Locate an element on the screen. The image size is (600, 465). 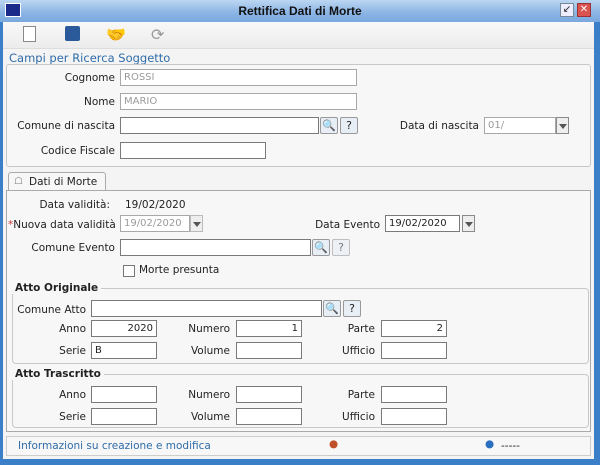
anno-input: 2020 is located at coordinates (124, 328).